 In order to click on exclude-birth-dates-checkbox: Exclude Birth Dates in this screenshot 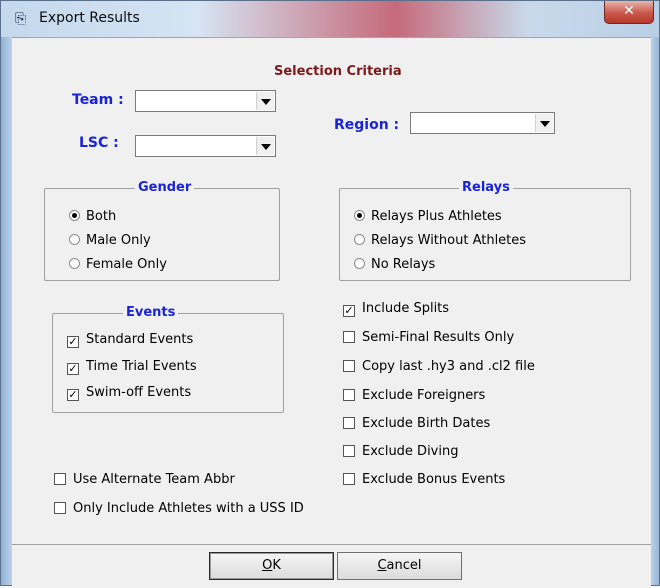, I will do `click(416, 423)`.